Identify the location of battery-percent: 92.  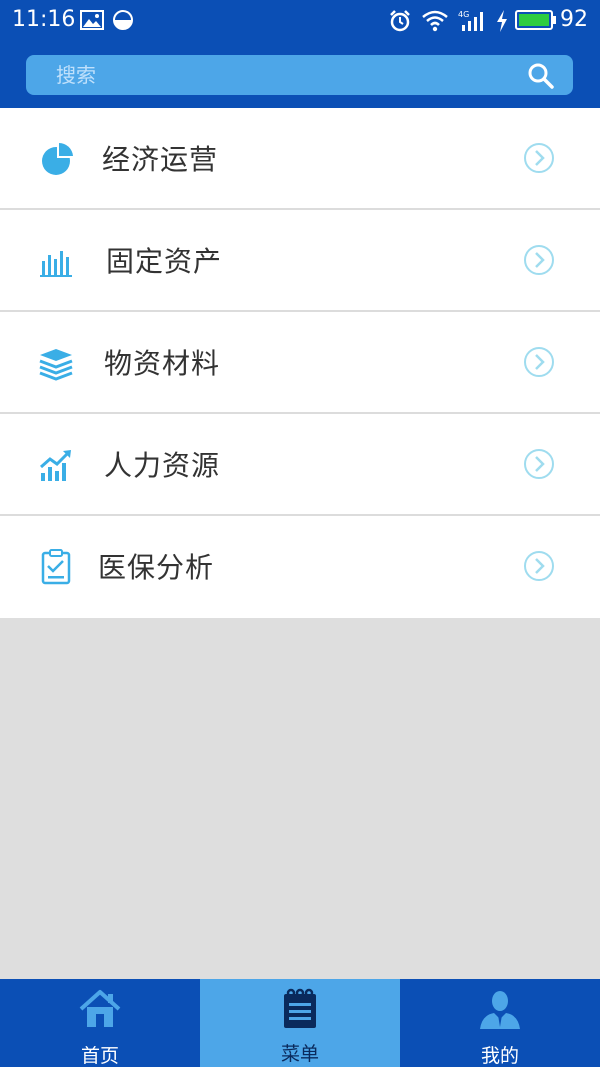
(574, 19).